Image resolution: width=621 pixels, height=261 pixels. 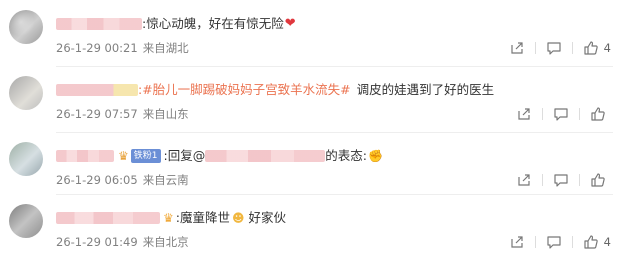 What do you see at coordinates (375, 156) in the screenshot?
I see `gesture-emoji-icon: ✊` at bounding box center [375, 156].